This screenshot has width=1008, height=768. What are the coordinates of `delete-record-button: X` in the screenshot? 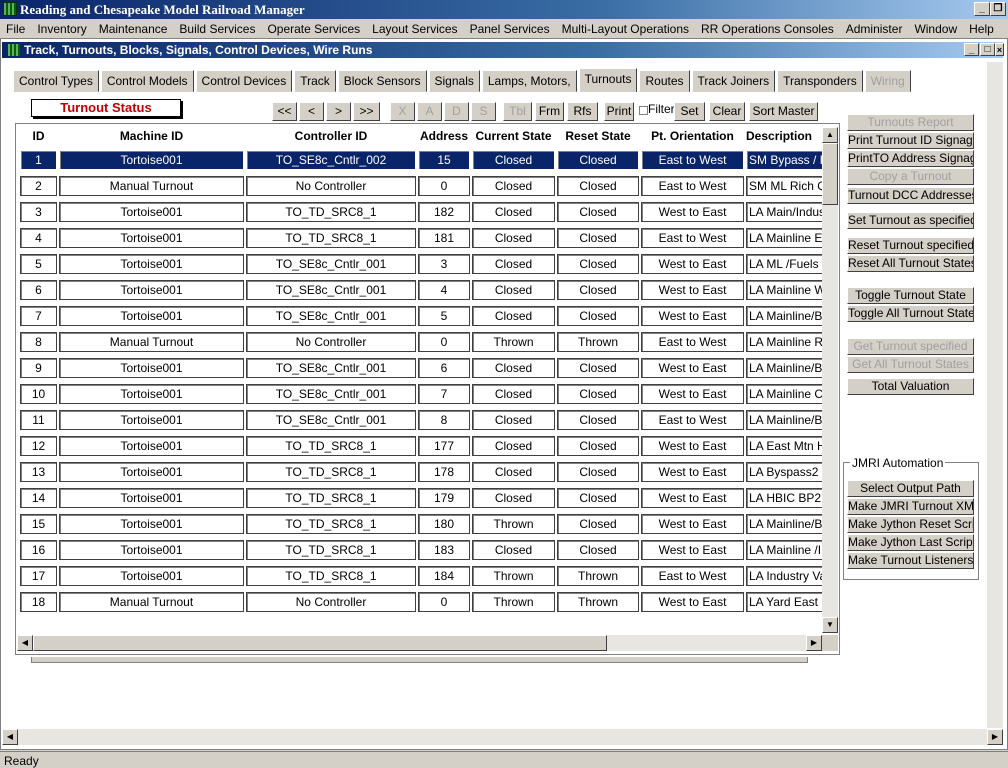 It's located at (402, 111).